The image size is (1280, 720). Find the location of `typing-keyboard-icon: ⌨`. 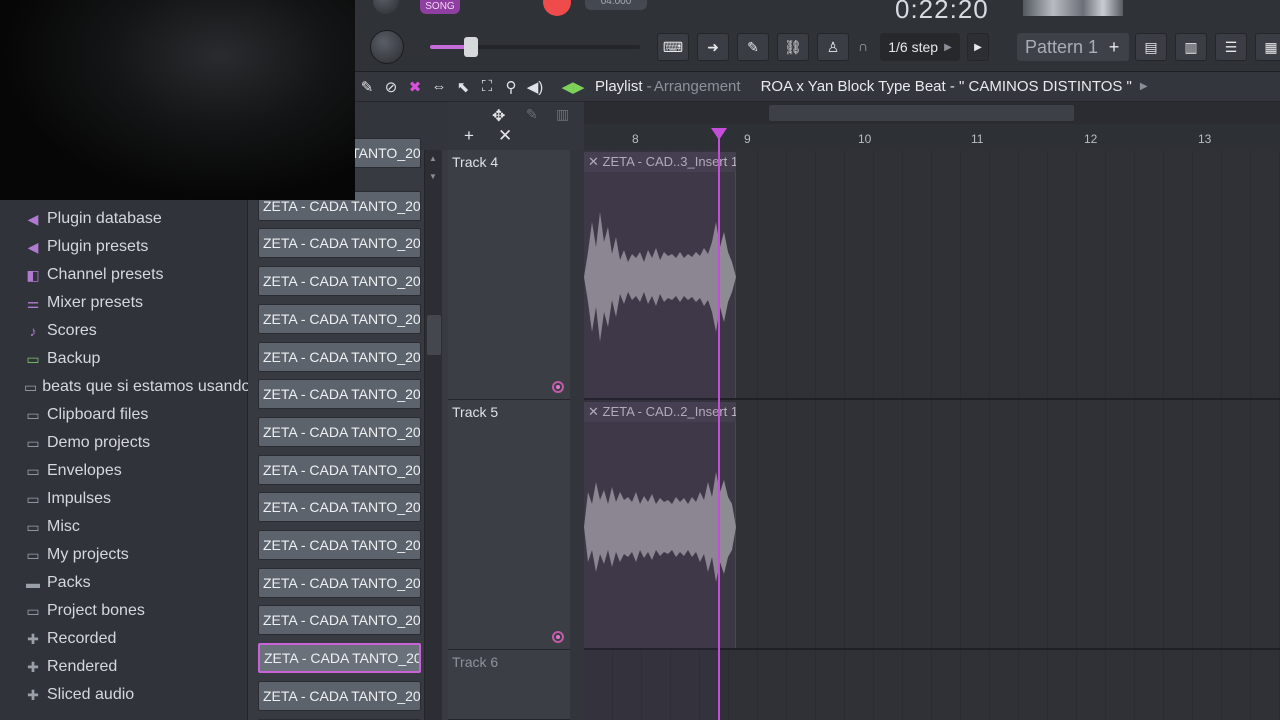

typing-keyboard-icon: ⌨ is located at coordinates (673, 47).